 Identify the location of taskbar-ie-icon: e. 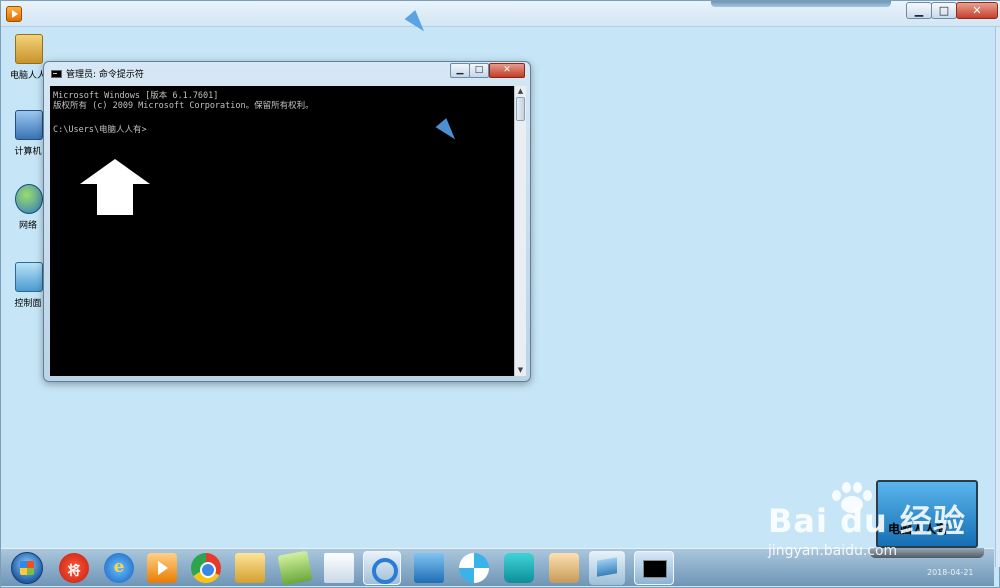
(119, 568).